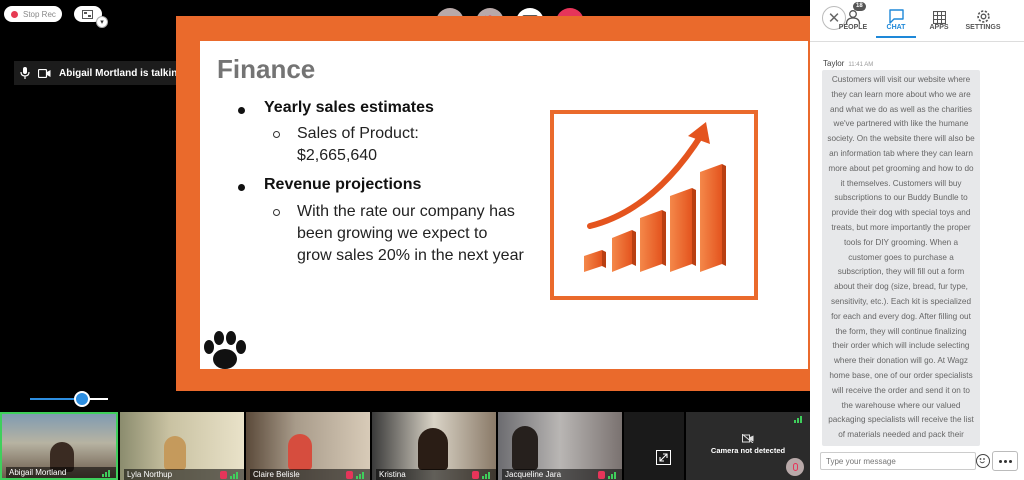 The height and width of the screenshot is (480, 1024). What do you see at coordinates (39, 14) in the screenshot?
I see `stop-recording-label: Stop Rec` at bounding box center [39, 14].